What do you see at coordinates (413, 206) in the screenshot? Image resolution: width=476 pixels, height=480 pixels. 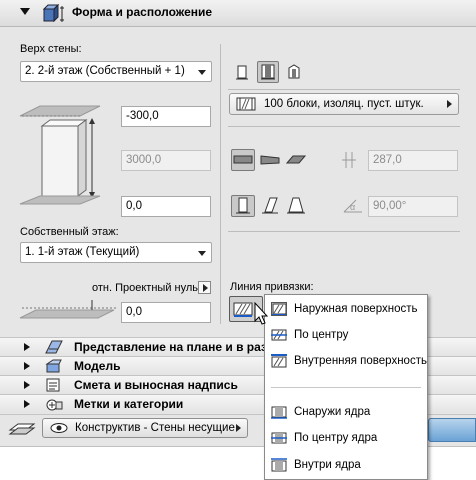 I see `angle-field: 90,00°` at bounding box center [413, 206].